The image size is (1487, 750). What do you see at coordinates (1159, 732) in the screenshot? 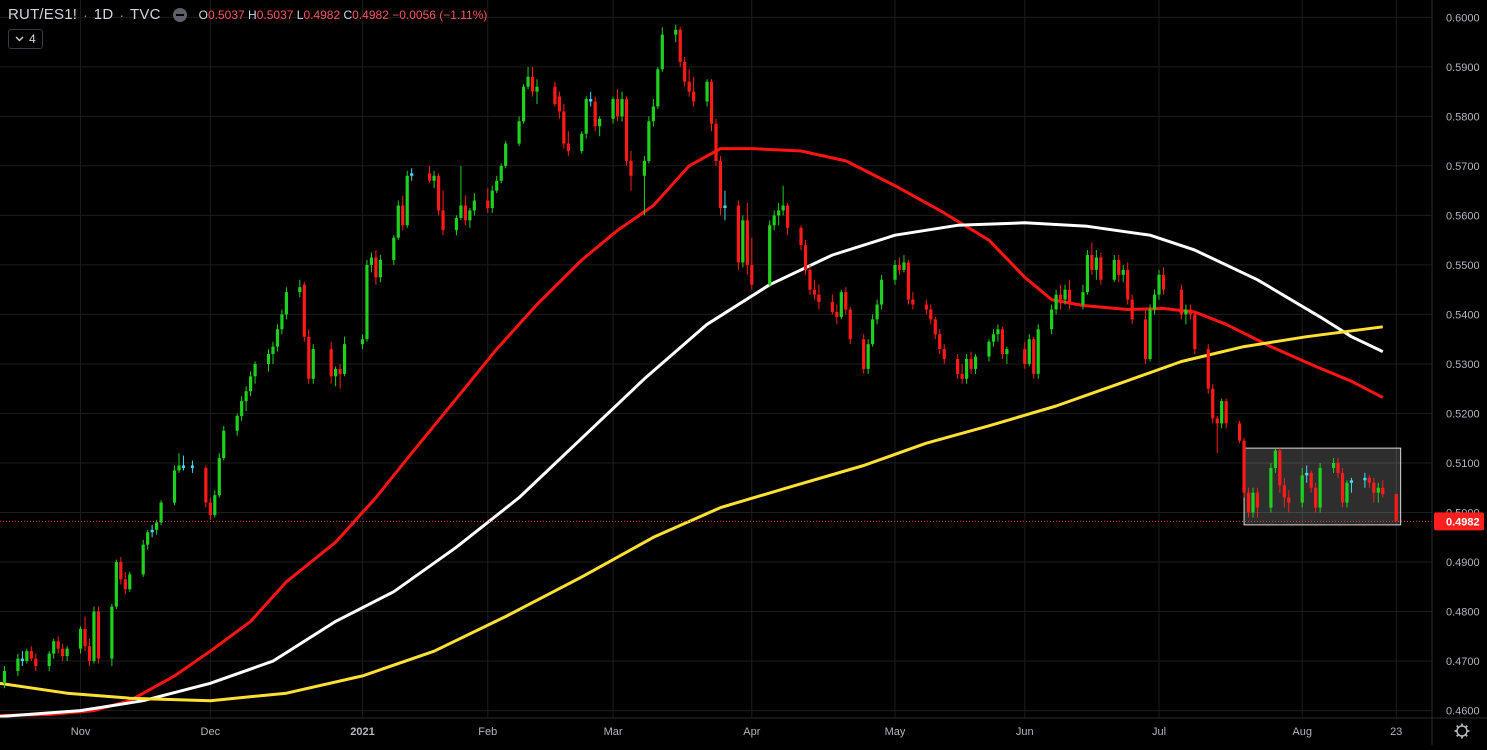
I see `time-tick-label: Jul` at bounding box center [1159, 732].